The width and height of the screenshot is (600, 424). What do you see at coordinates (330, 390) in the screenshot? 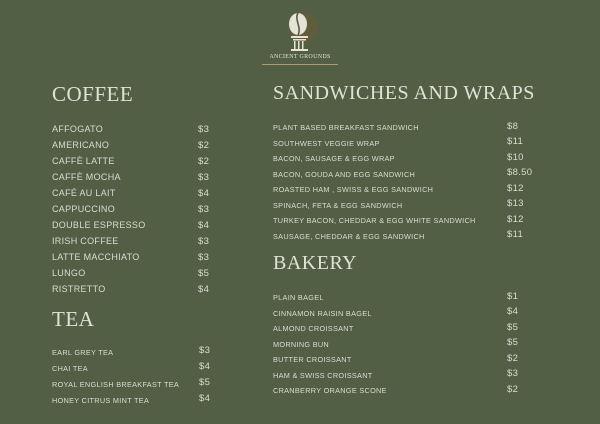
I see `bakery-item-name: CRANBERRY ORANGE SCONE` at bounding box center [330, 390].